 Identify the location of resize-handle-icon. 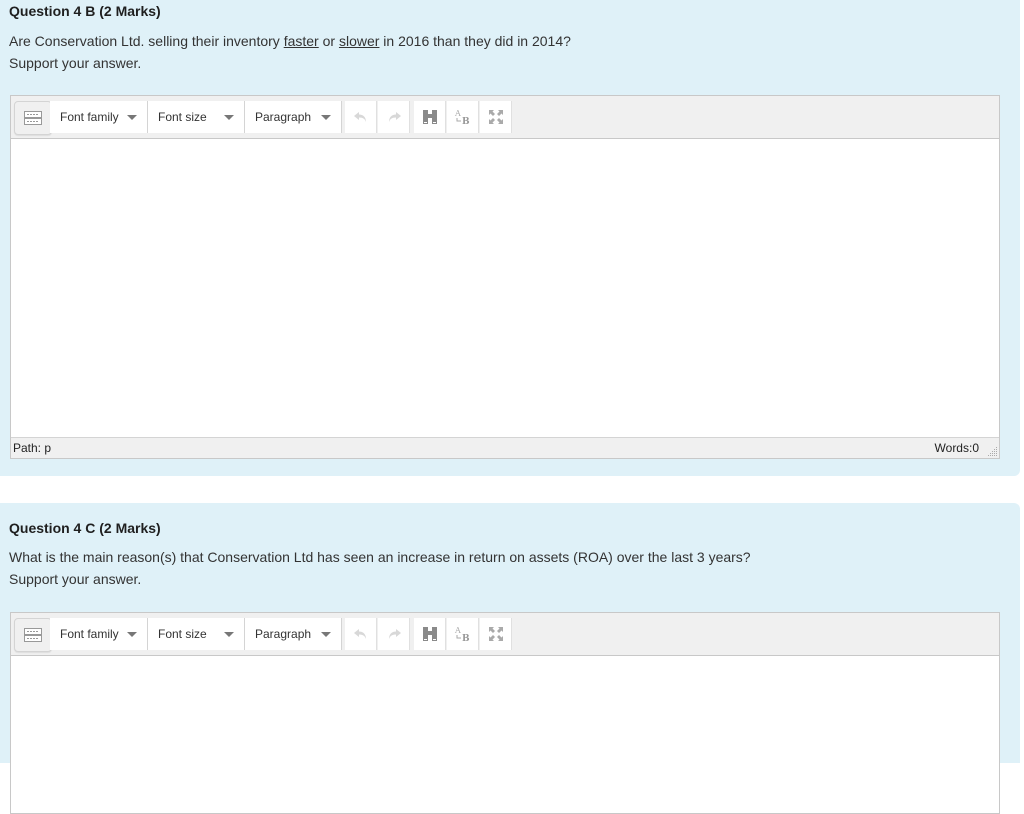
(992, 451).